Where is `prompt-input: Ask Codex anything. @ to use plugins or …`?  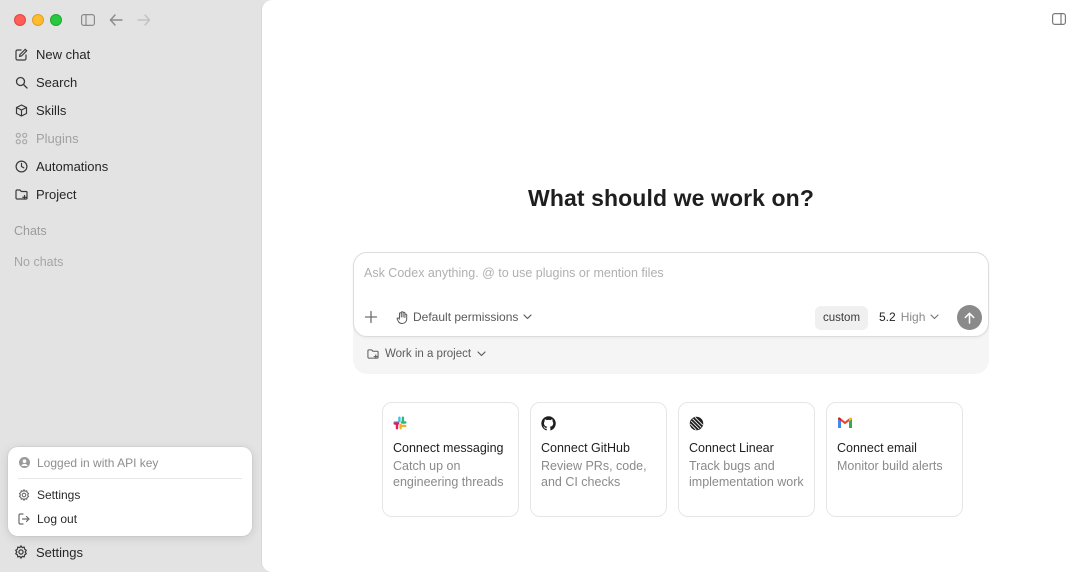 prompt-input: Ask Codex anything. @ to use plugins or … is located at coordinates (514, 273).